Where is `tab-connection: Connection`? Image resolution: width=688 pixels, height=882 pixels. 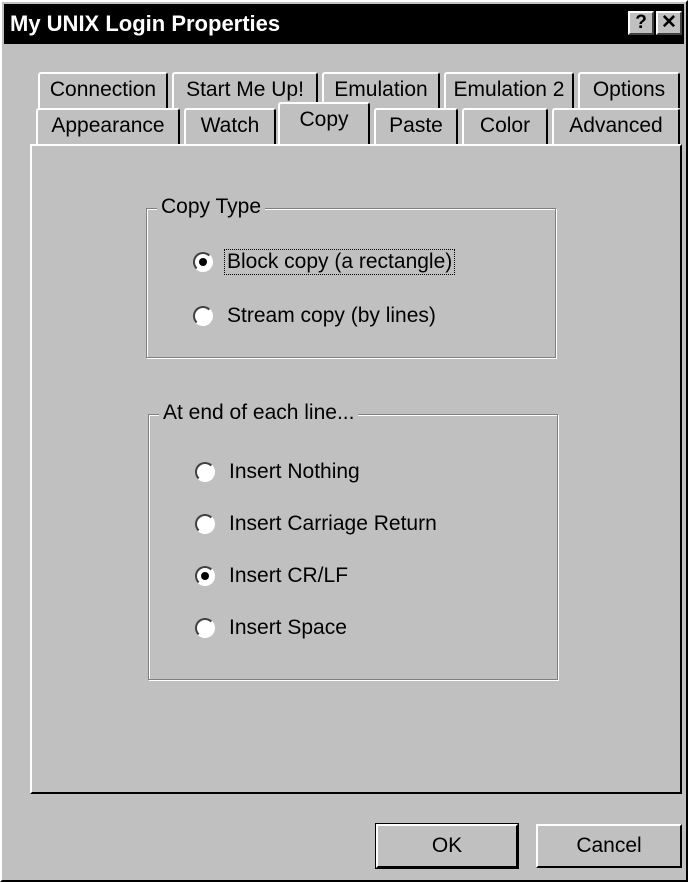 tab-connection: Connection is located at coordinates (103, 90).